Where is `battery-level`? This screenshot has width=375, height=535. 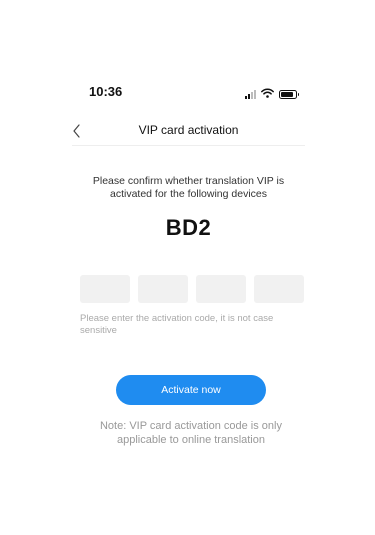
battery-level is located at coordinates (287, 94).